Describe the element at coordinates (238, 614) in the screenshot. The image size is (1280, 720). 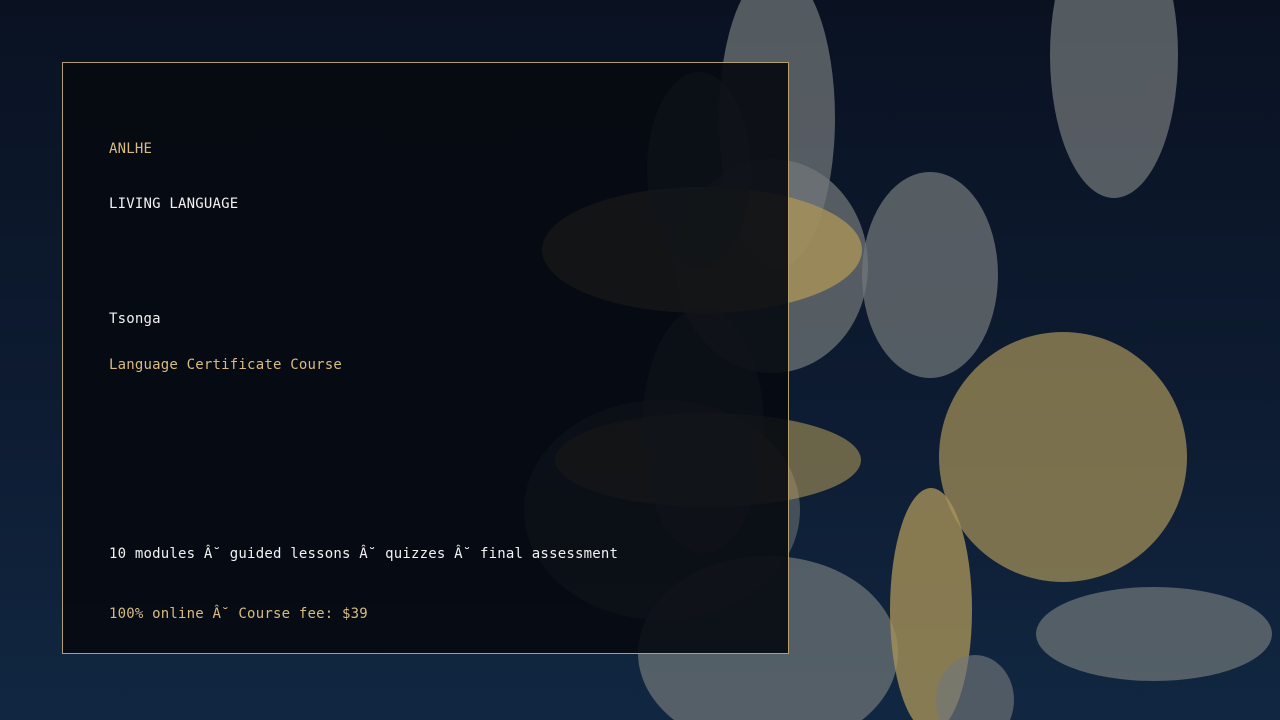
I see `course-pricing: 100% online Â˘ Course fee: $39` at that location.